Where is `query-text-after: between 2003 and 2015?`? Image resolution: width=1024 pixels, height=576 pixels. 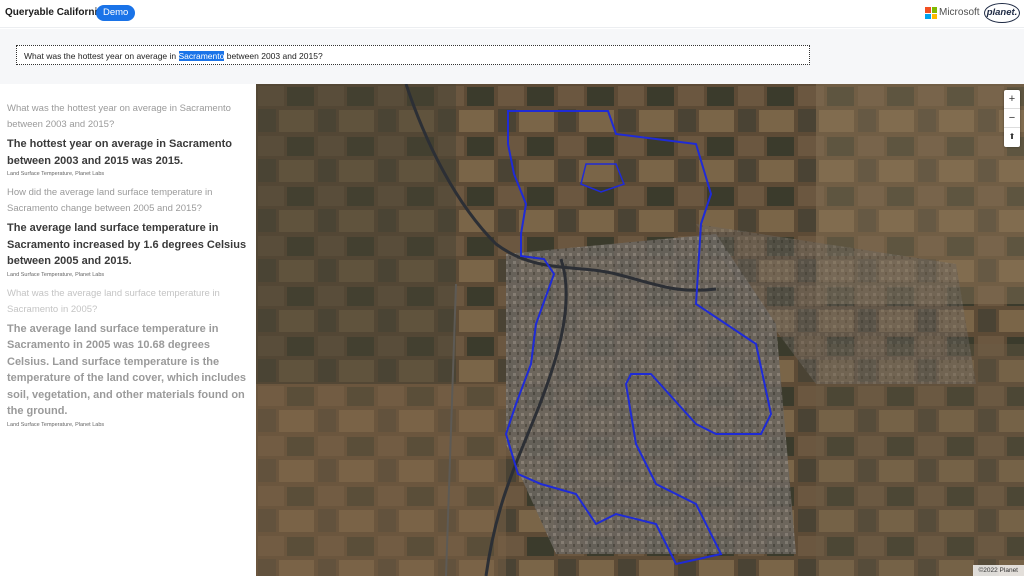
query-text-after: between 2003 and 2015? is located at coordinates (273, 56).